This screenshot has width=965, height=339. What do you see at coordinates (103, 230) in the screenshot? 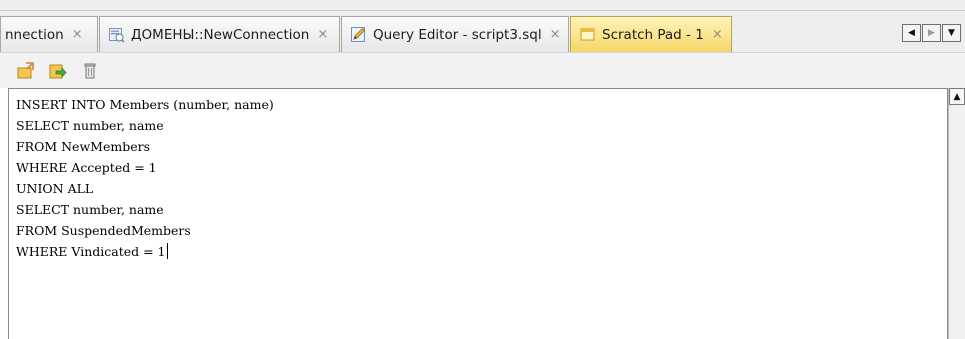
I see `code-line: FROM SuspendedMembers` at bounding box center [103, 230].